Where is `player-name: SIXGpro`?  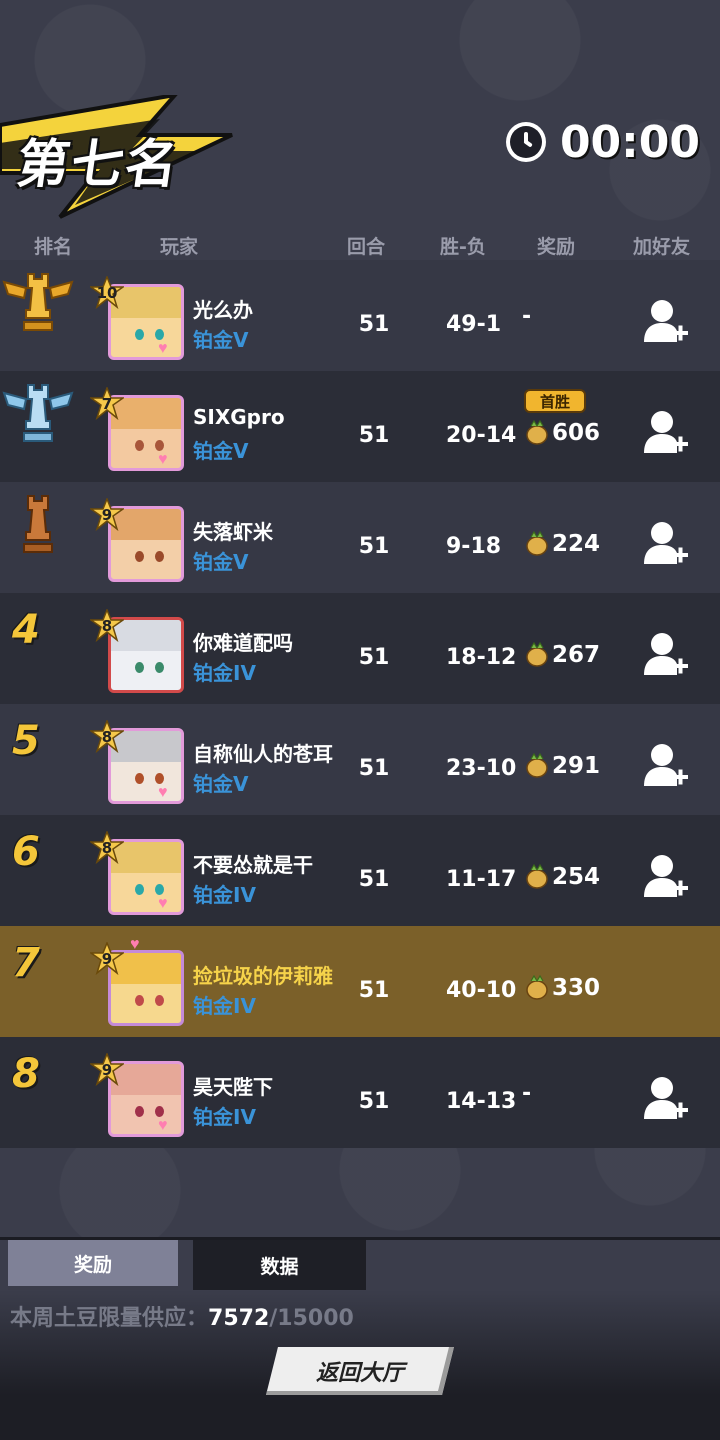
player-name: SIXGpro is located at coordinates (239, 417).